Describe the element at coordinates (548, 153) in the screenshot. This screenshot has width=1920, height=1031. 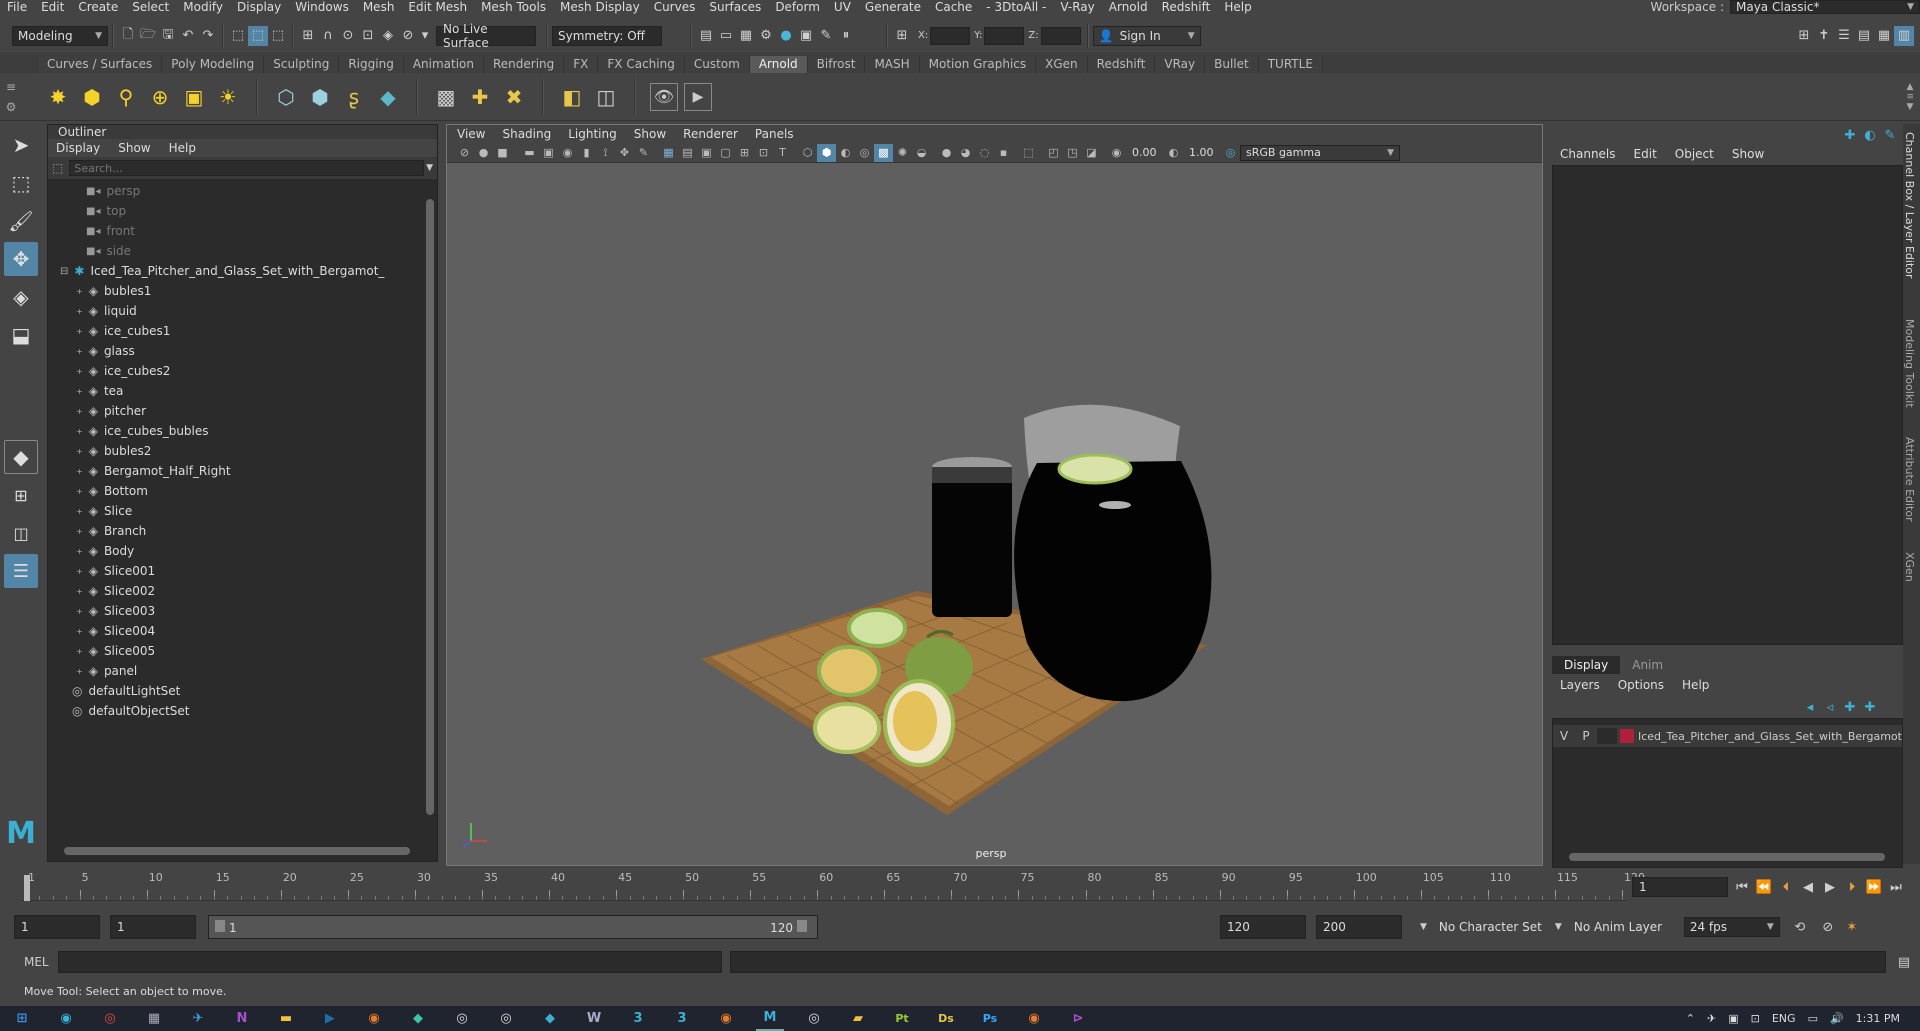
I see `2d-pan-icon: ▣` at that location.